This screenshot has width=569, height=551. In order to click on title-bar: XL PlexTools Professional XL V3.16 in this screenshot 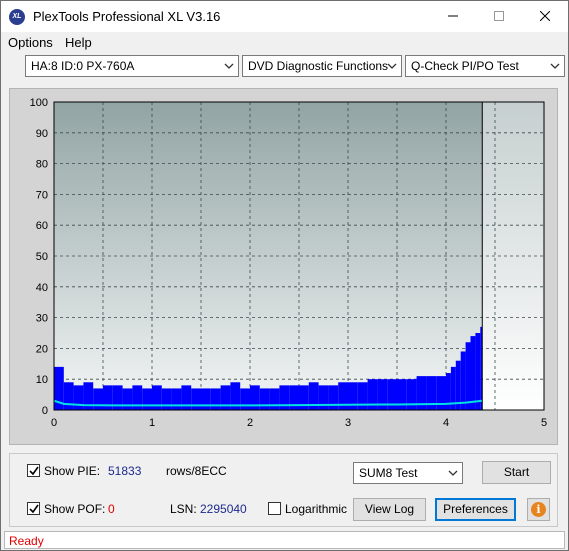, I will do `click(284, 16)`.